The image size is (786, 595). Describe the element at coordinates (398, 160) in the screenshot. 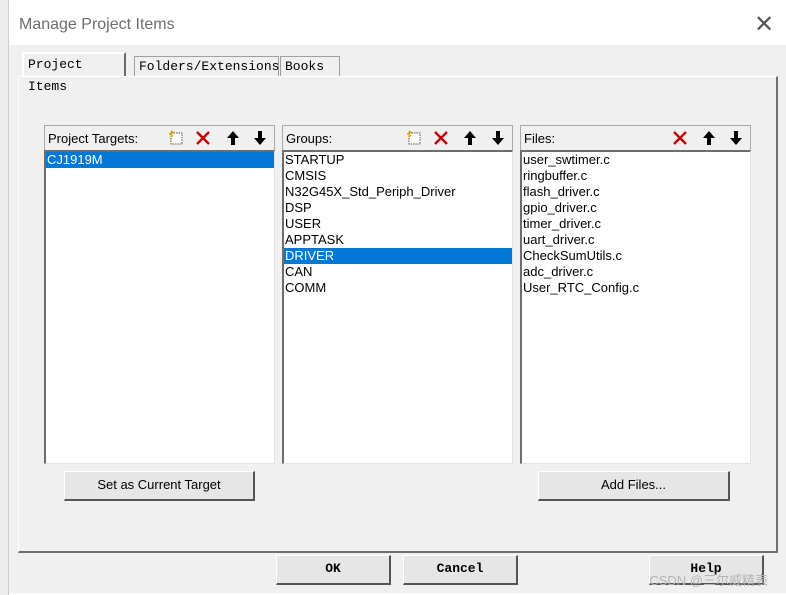

I see `list-item: STARTUP` at that location.